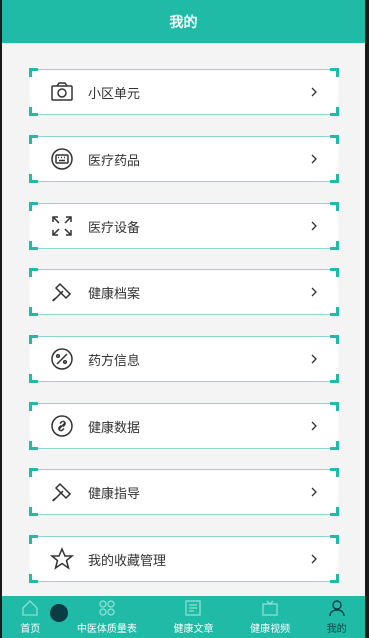 Image resolution: width=369 pixels, height=638 pixels. I want to click on user-icon, so click(336, 608).